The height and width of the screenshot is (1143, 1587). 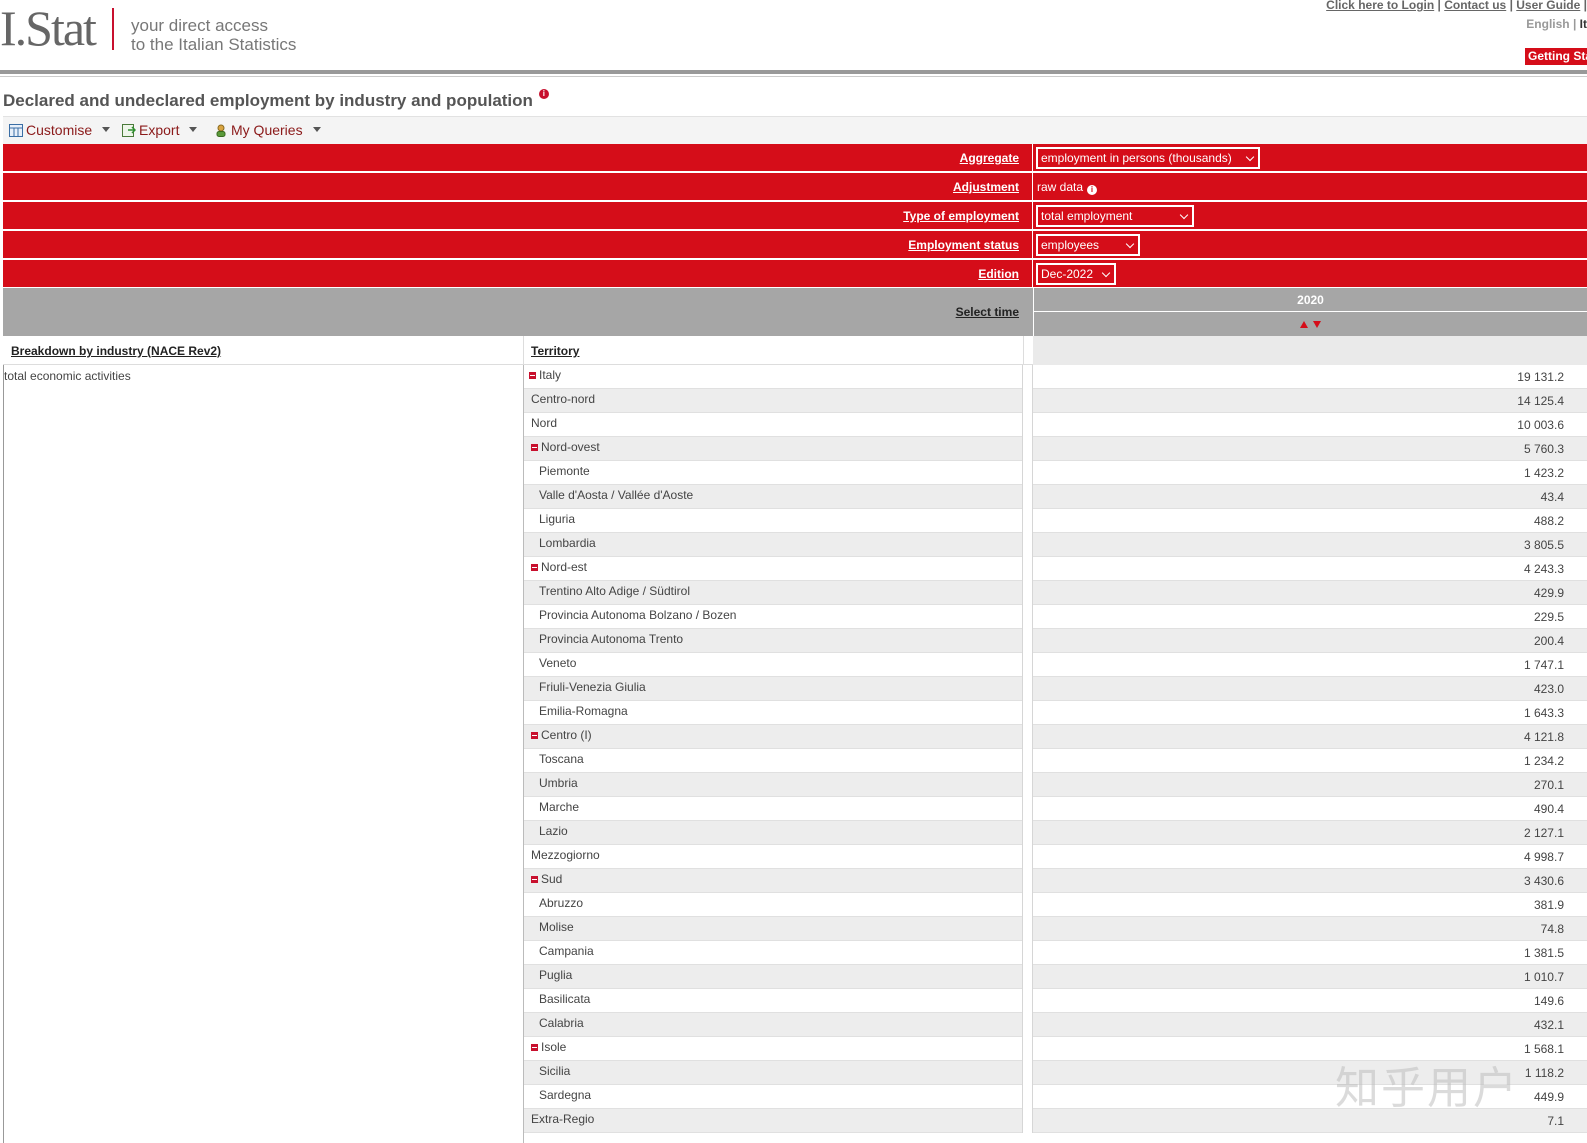 What do you see at coordinates (1556, 56) in the screenshot?
I see `getting-started-button: Getting Sta` at bounding box center [1556, 56].